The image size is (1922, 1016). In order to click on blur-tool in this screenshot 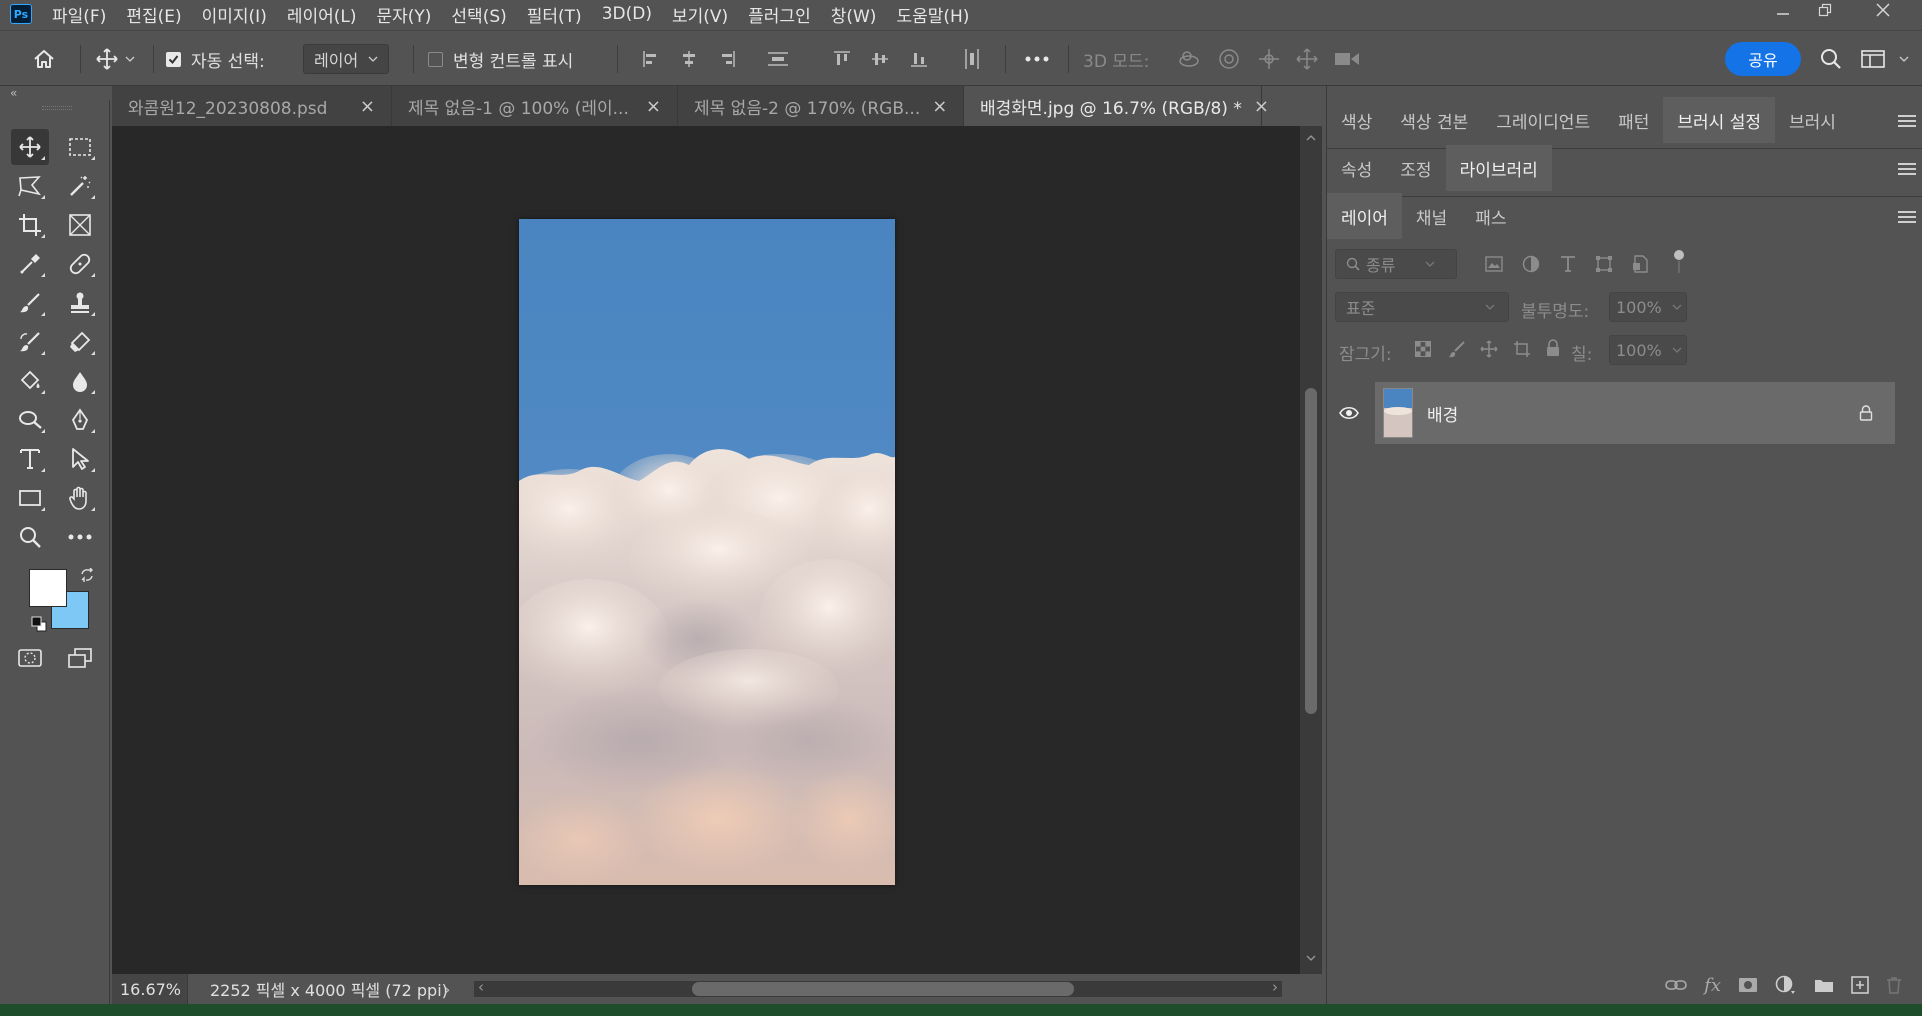, I will do `click(80, 381)`.